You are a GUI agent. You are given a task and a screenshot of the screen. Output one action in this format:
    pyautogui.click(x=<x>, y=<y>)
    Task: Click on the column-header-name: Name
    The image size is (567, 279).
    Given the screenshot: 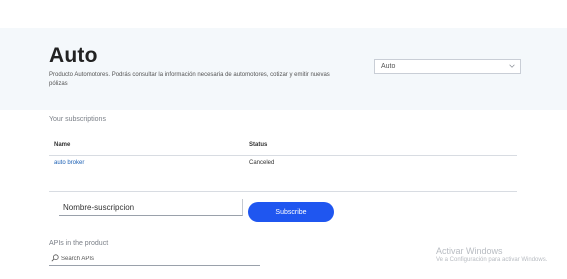 What is the action you would take?
    pyautogui.click(x=62, y=145)
    